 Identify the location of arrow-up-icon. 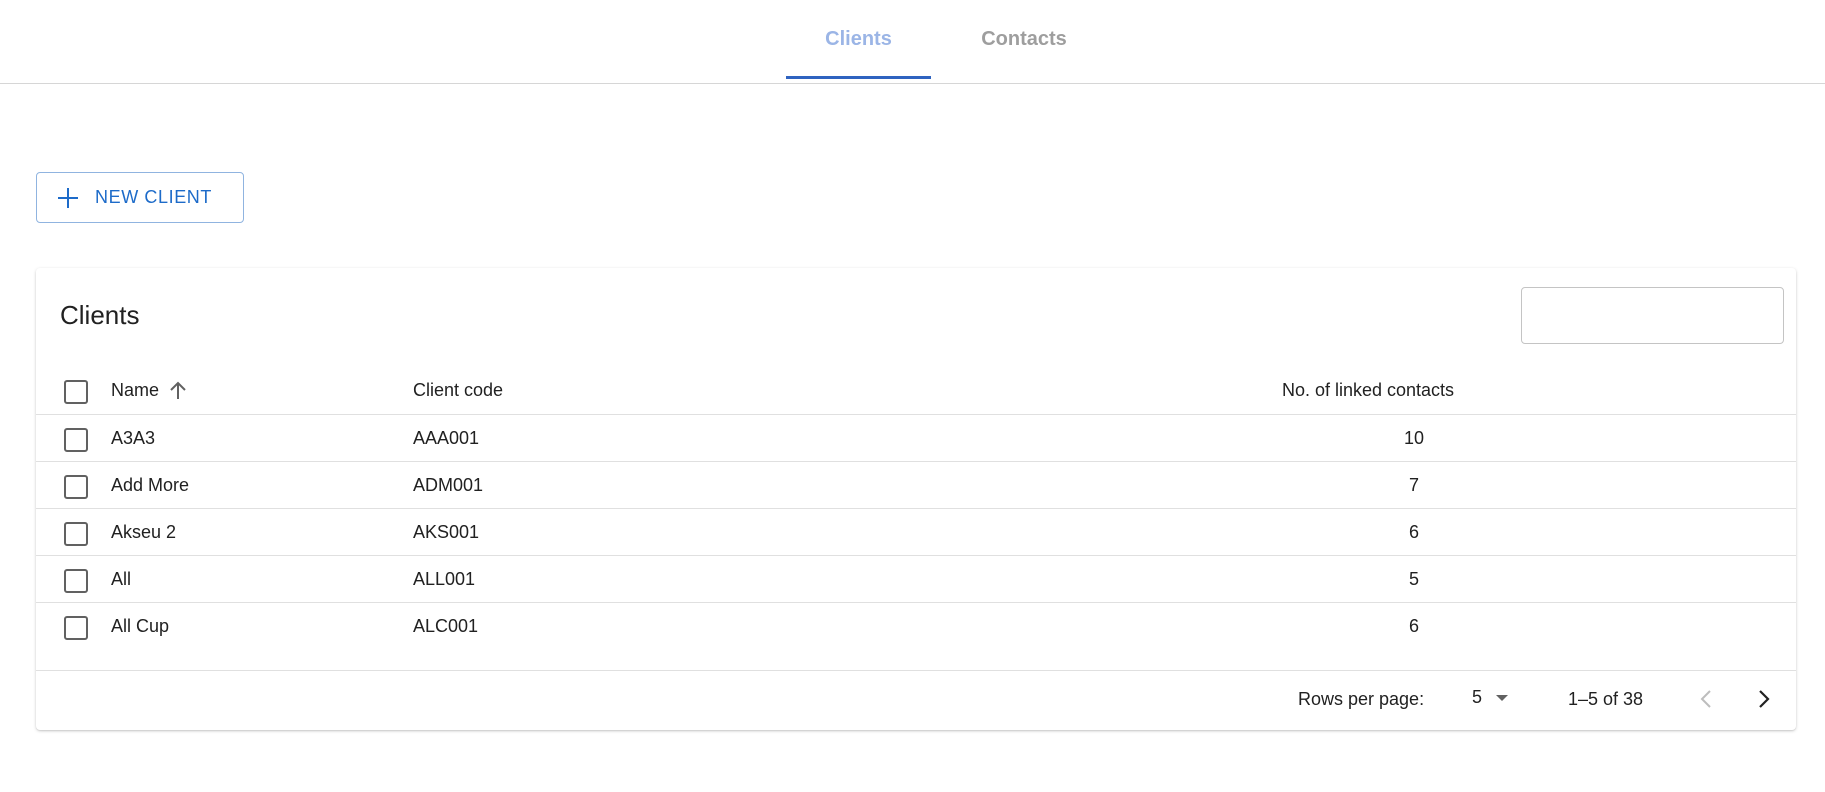
(178, 390).